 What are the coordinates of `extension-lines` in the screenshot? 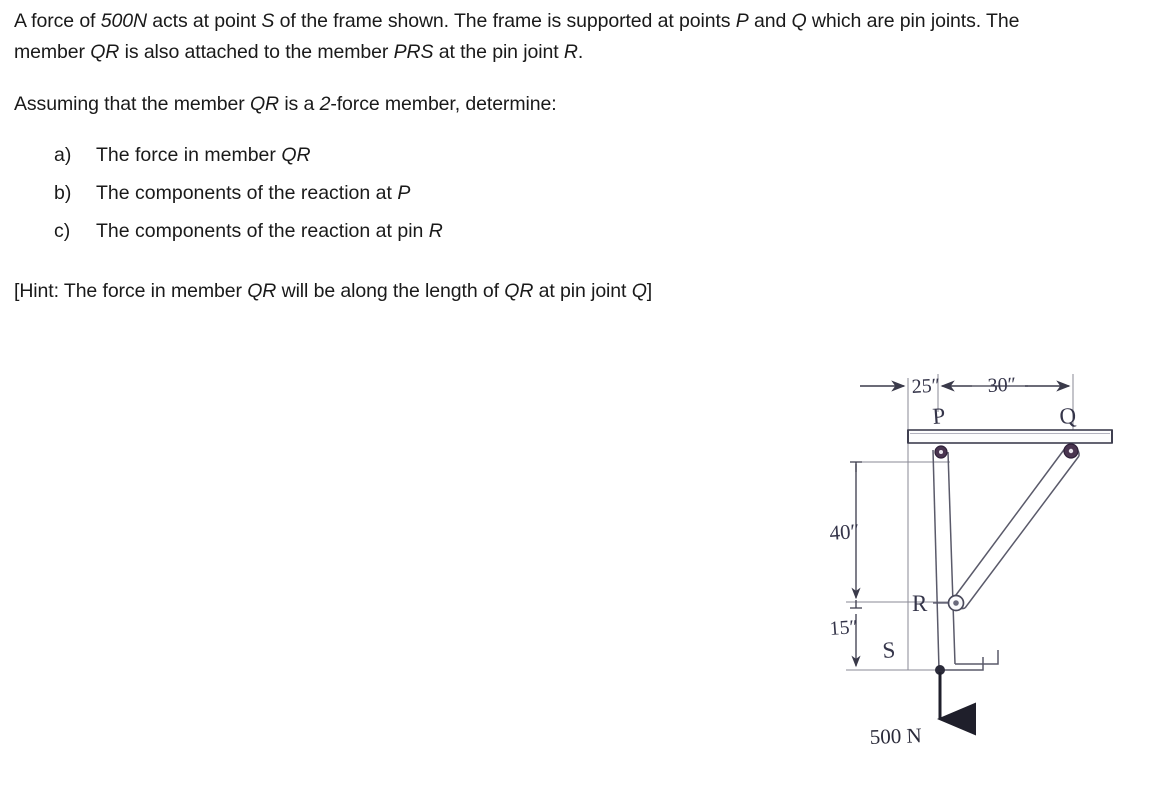 It's located at (960, 522).